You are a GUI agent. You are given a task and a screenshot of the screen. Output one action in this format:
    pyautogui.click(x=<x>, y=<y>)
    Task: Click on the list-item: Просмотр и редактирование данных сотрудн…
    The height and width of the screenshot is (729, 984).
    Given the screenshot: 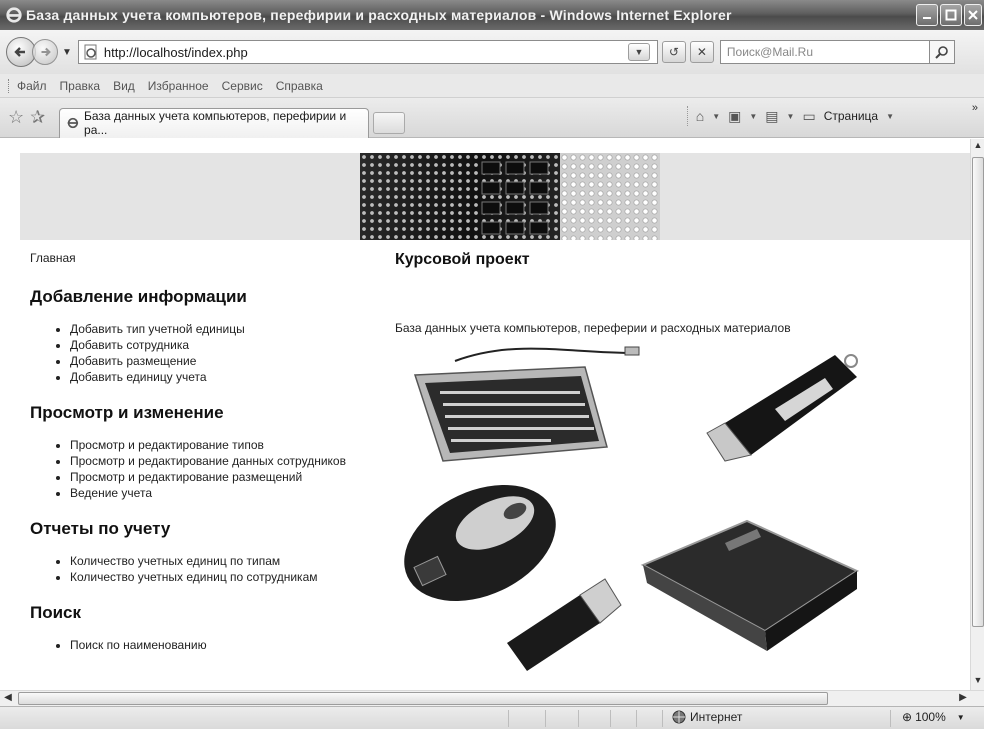 What is the action you would take?
    pyautogui.click(x=225, y=461)
    